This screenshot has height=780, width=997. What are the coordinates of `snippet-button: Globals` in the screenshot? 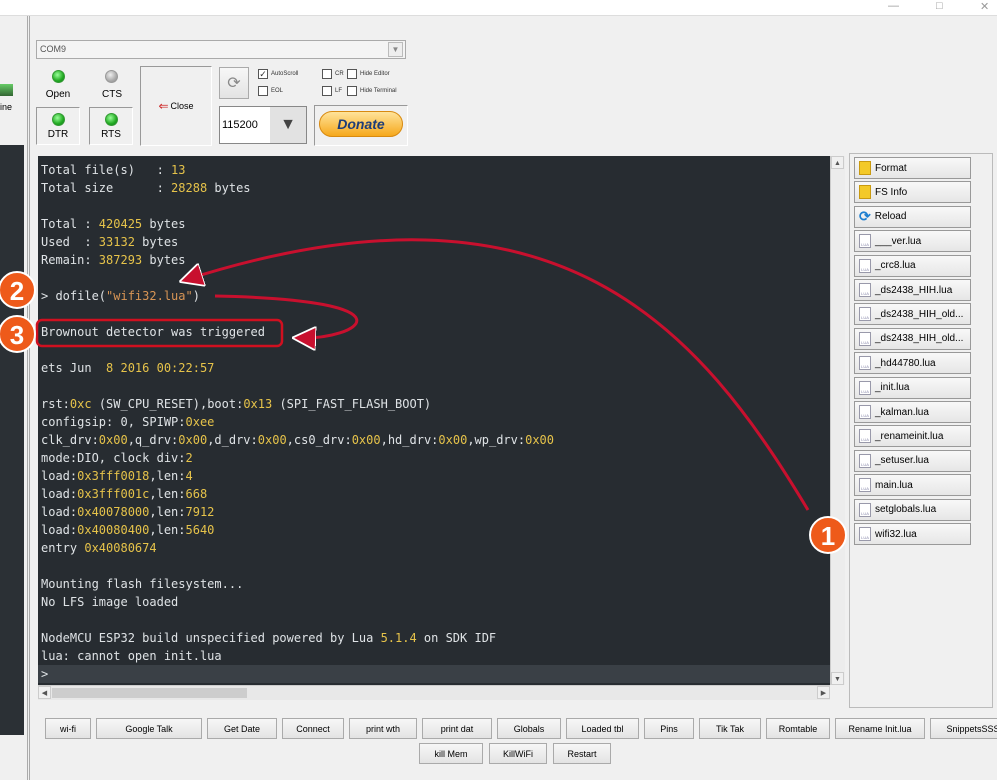 It's located at (529, 728).